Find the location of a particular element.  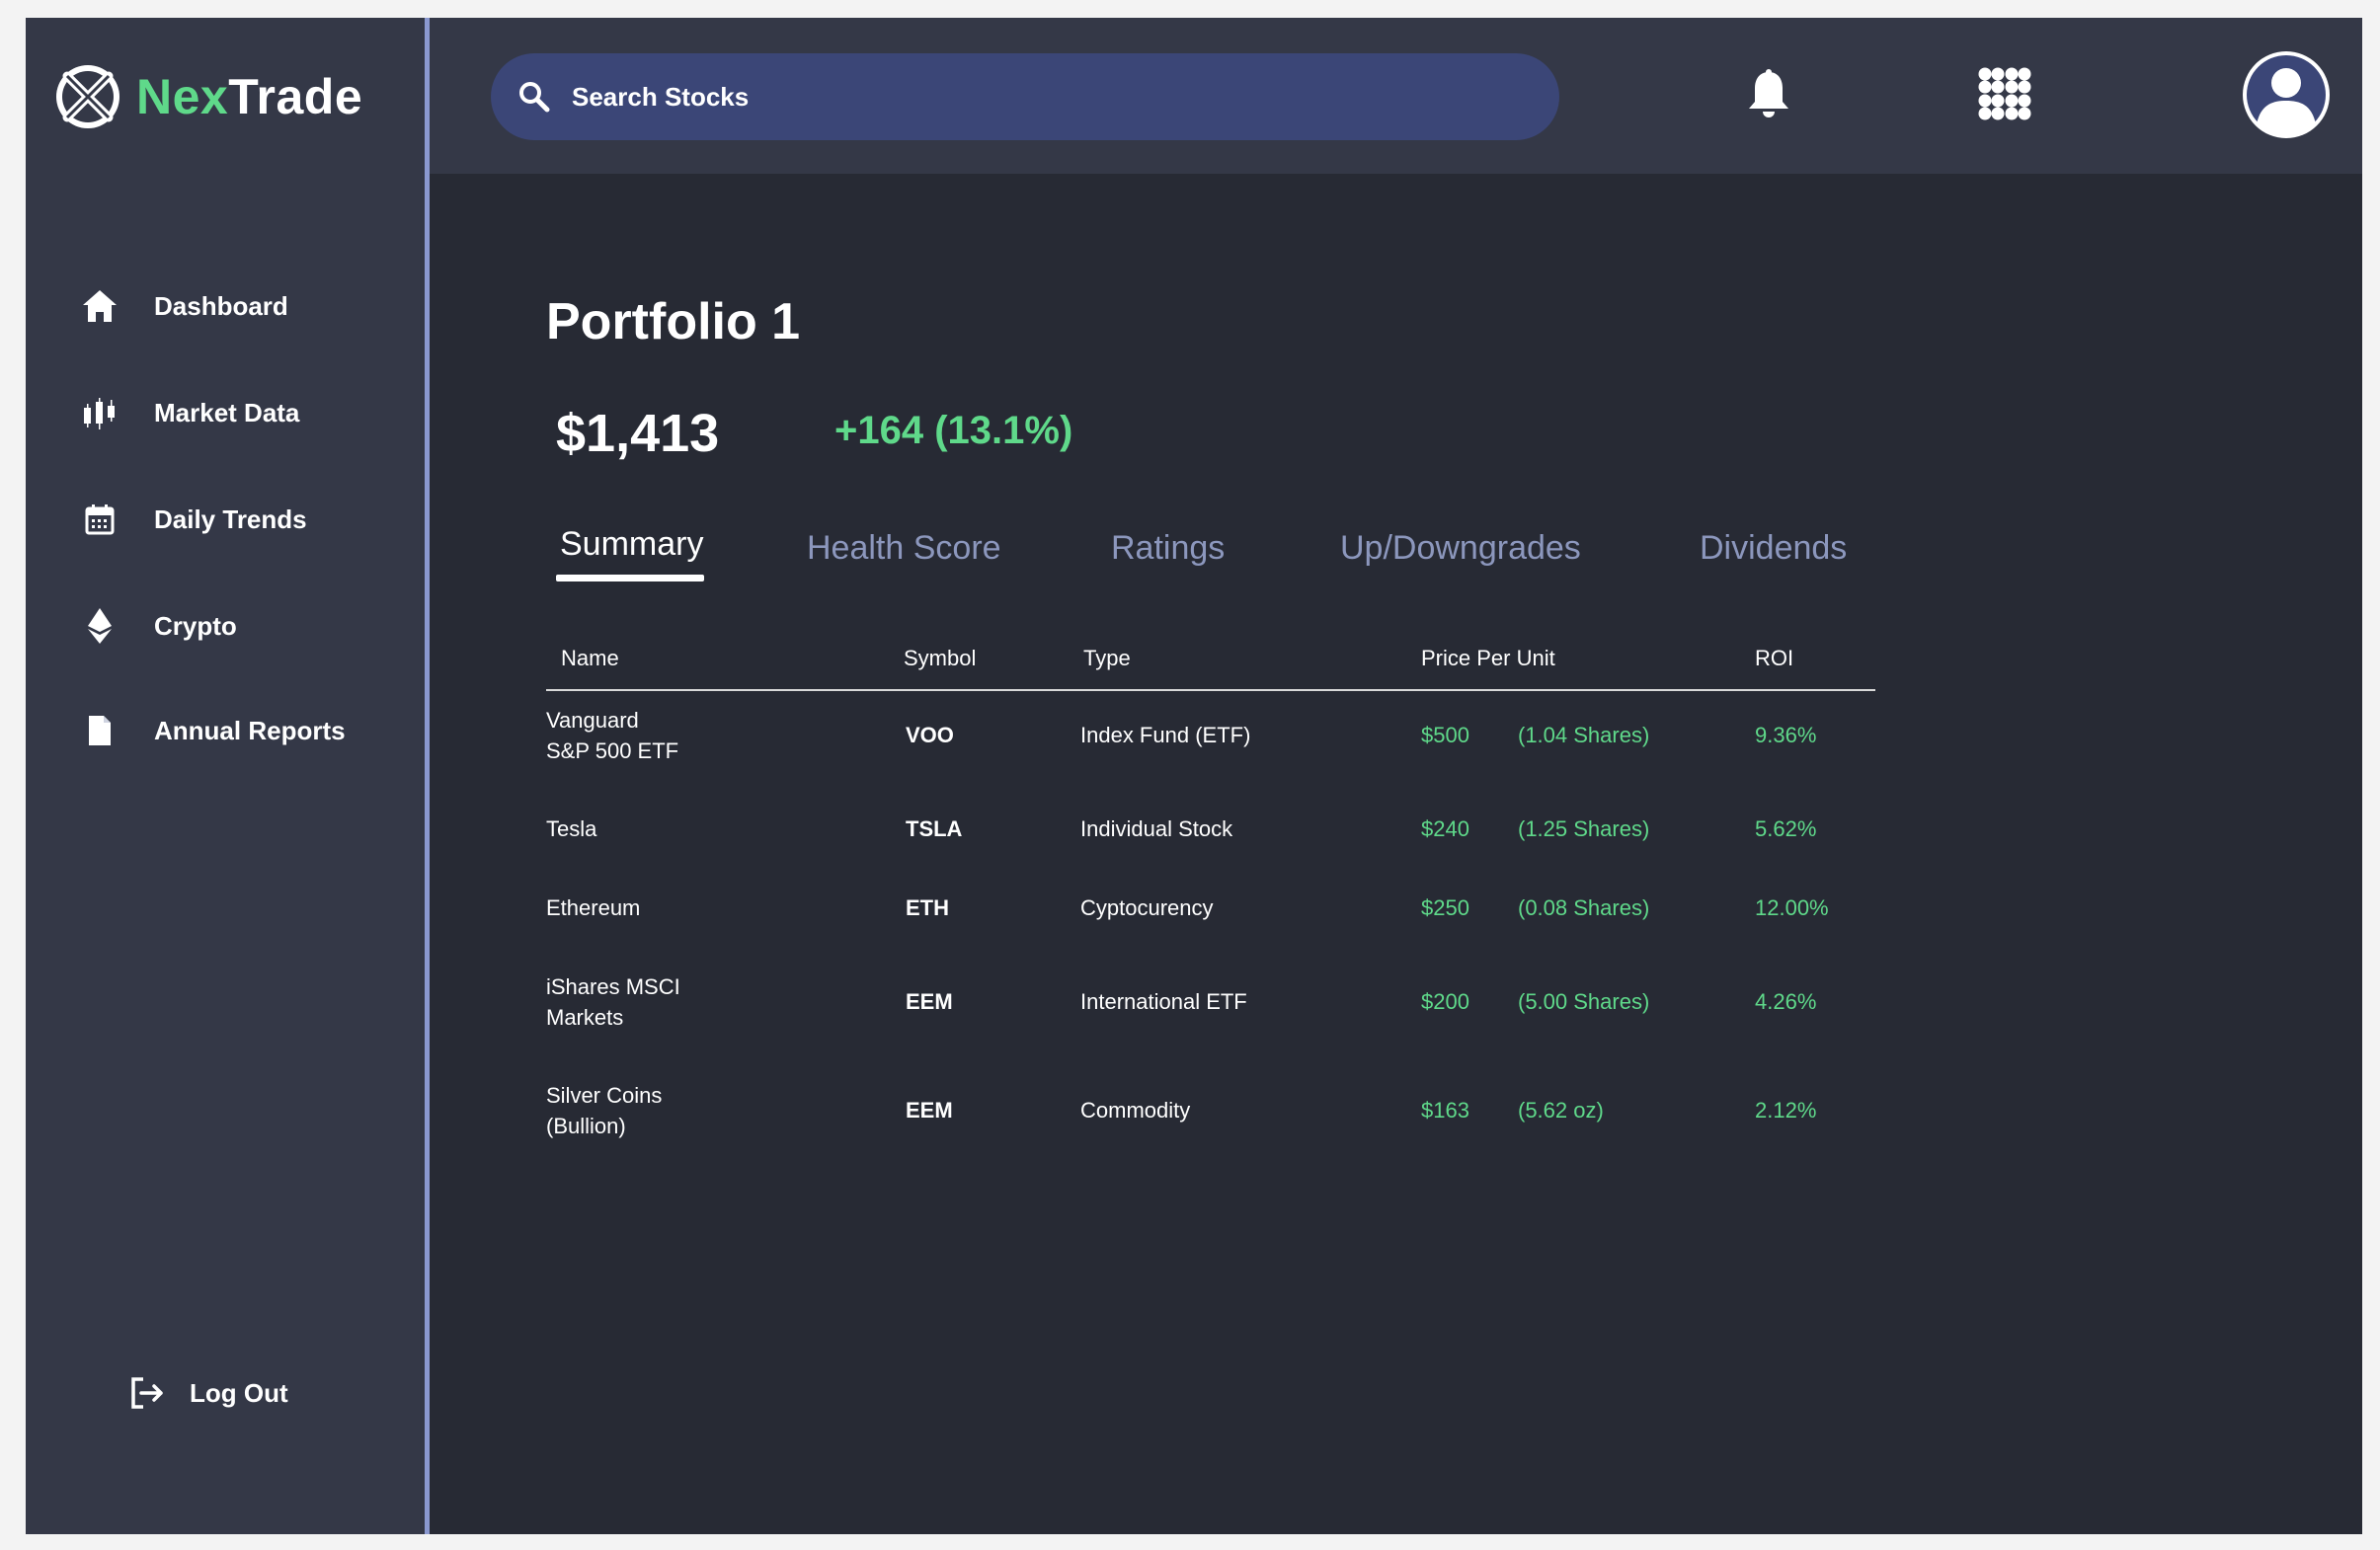

tab-up-downgrades: Up/Downgrades is located at coordinates (1460, 548).